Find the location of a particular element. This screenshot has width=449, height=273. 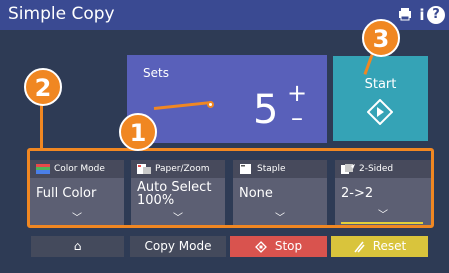

callout-3: 3 is located at coordinates (381, 38).